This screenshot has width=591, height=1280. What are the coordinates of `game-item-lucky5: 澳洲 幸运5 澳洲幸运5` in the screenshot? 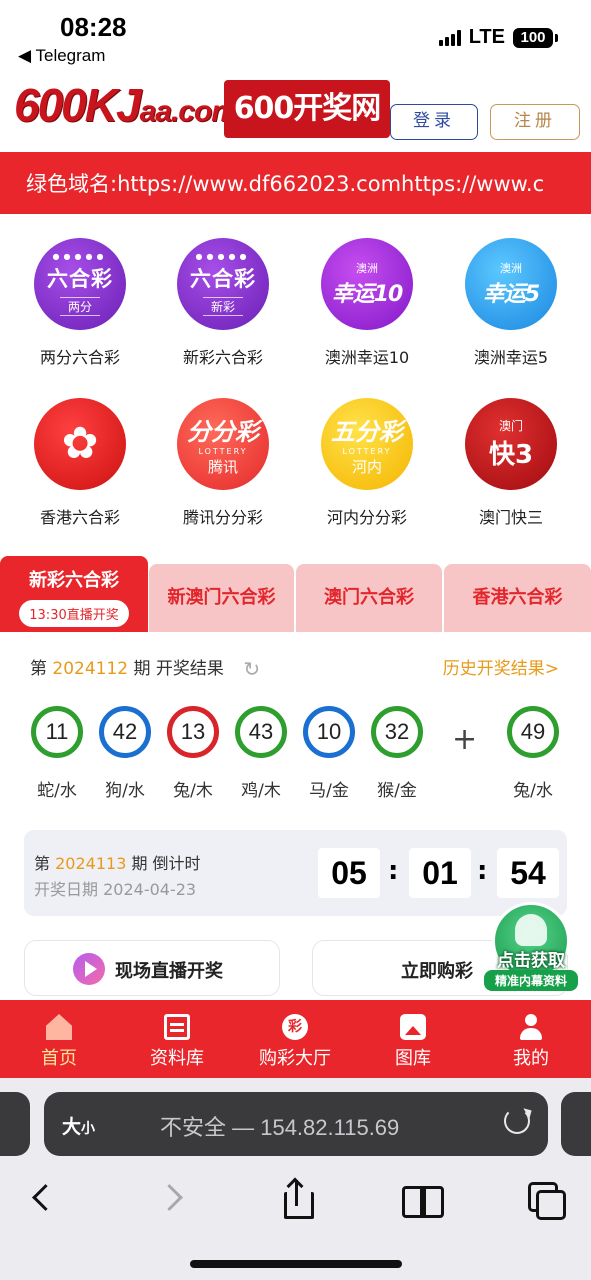 It's located at (511, 303).